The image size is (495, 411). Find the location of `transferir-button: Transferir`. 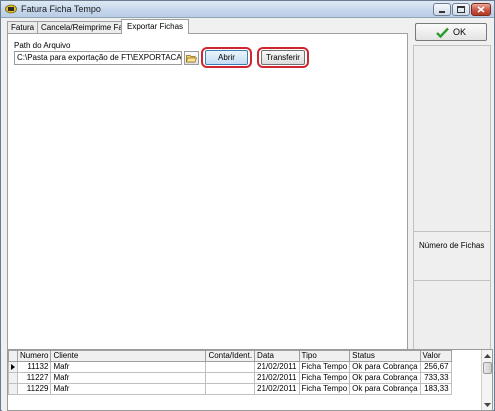

transferir-button: Transferir is located at coordinates (283, 57).